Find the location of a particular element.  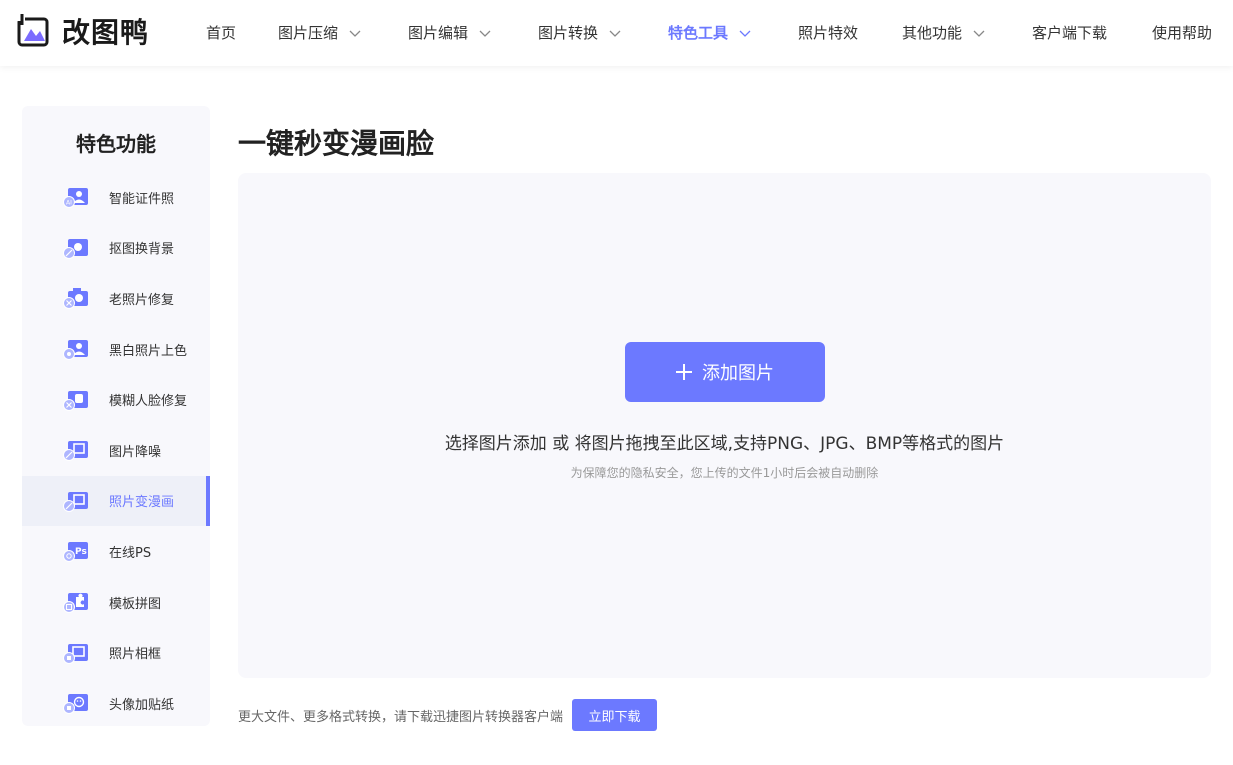

denoise-icon is located at coordinates (75, 451).